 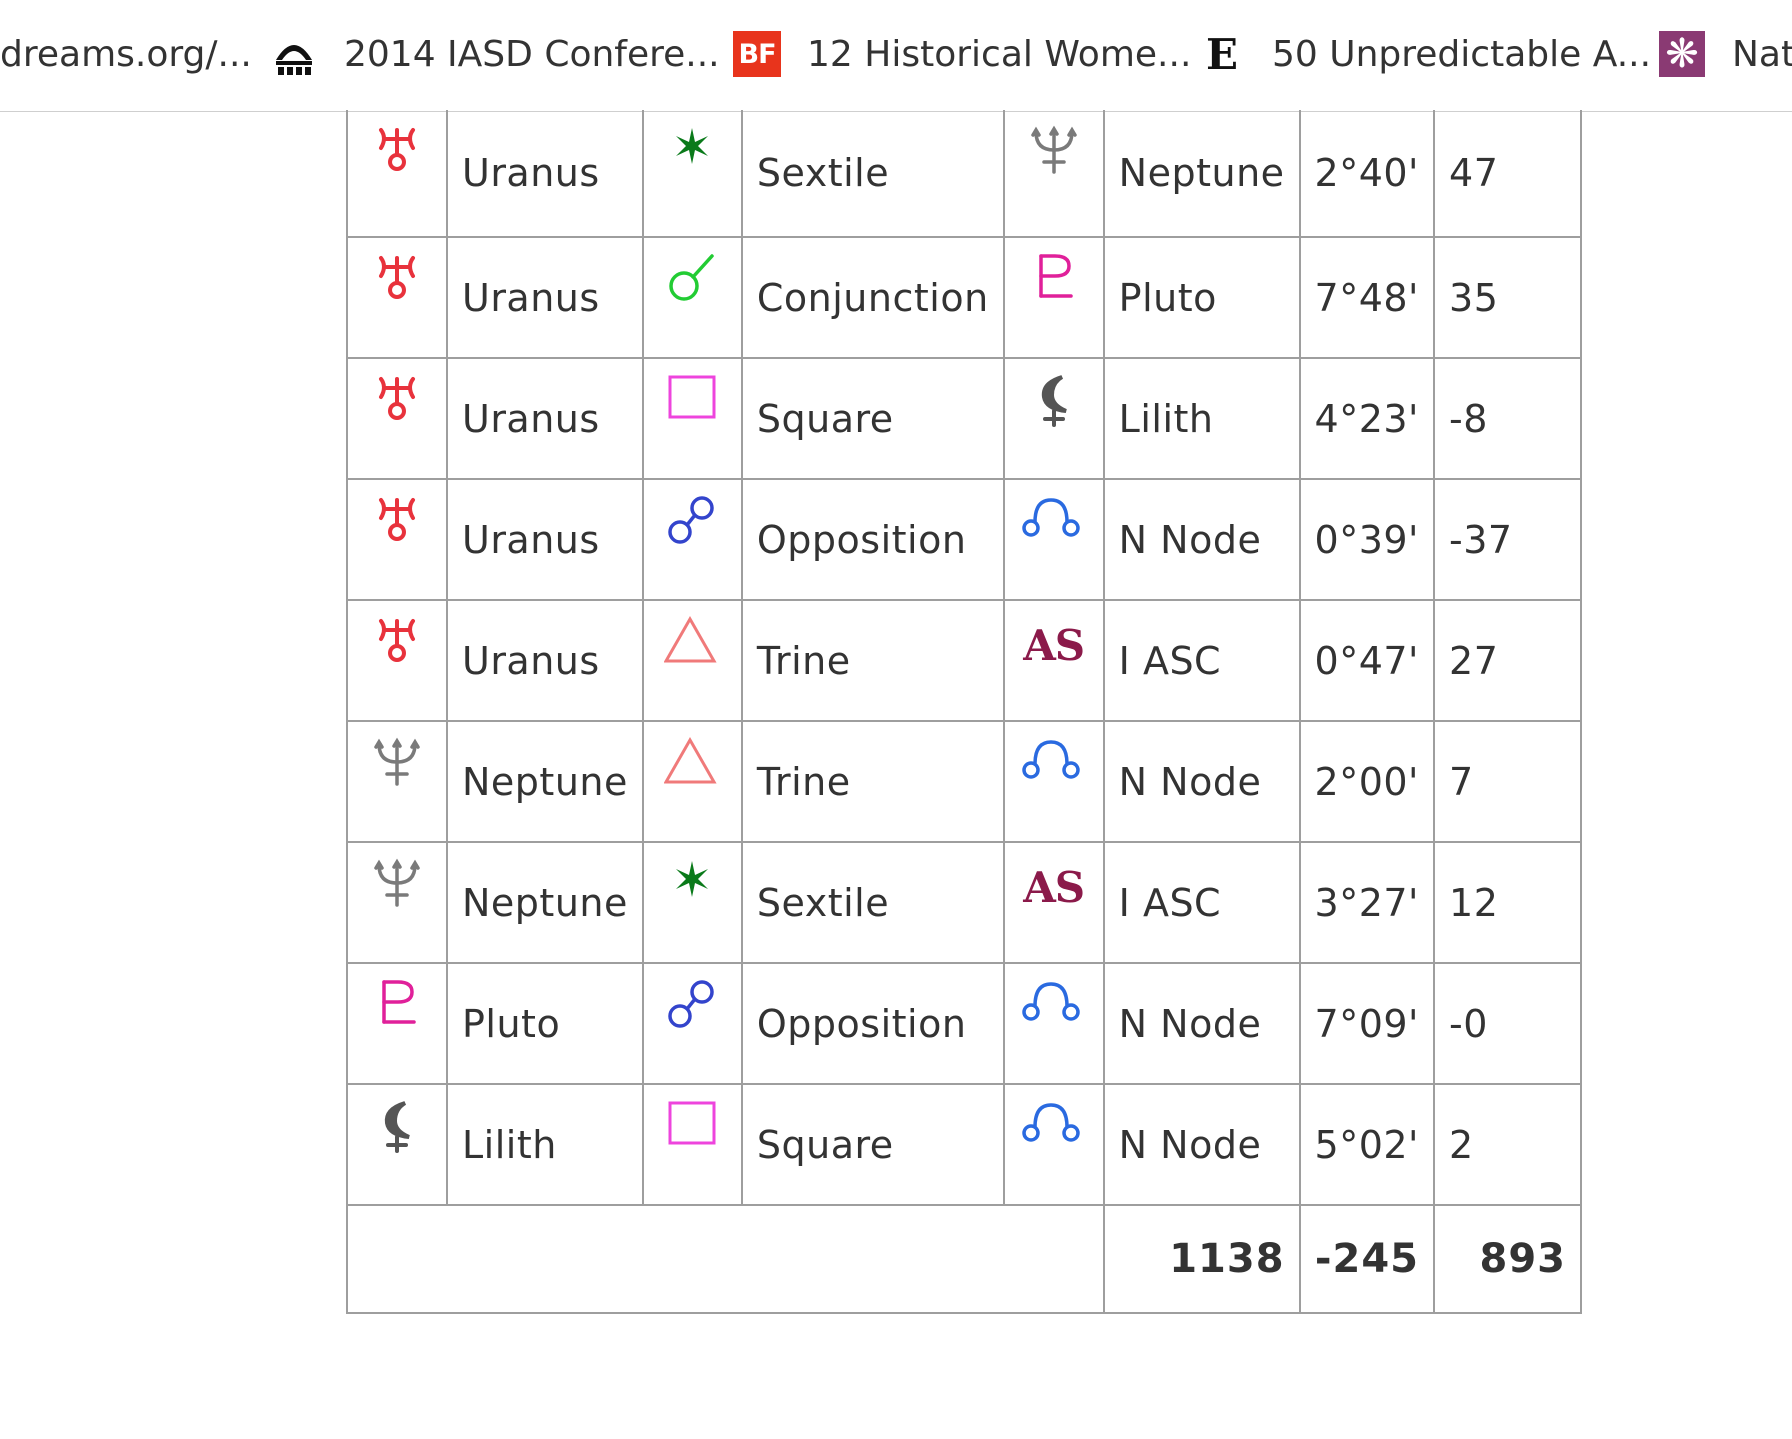 What do you see at coordinates (397, 1127) in the screenshot?
I see `lilith-icon-glyph` at bounding box center [397, 1127].